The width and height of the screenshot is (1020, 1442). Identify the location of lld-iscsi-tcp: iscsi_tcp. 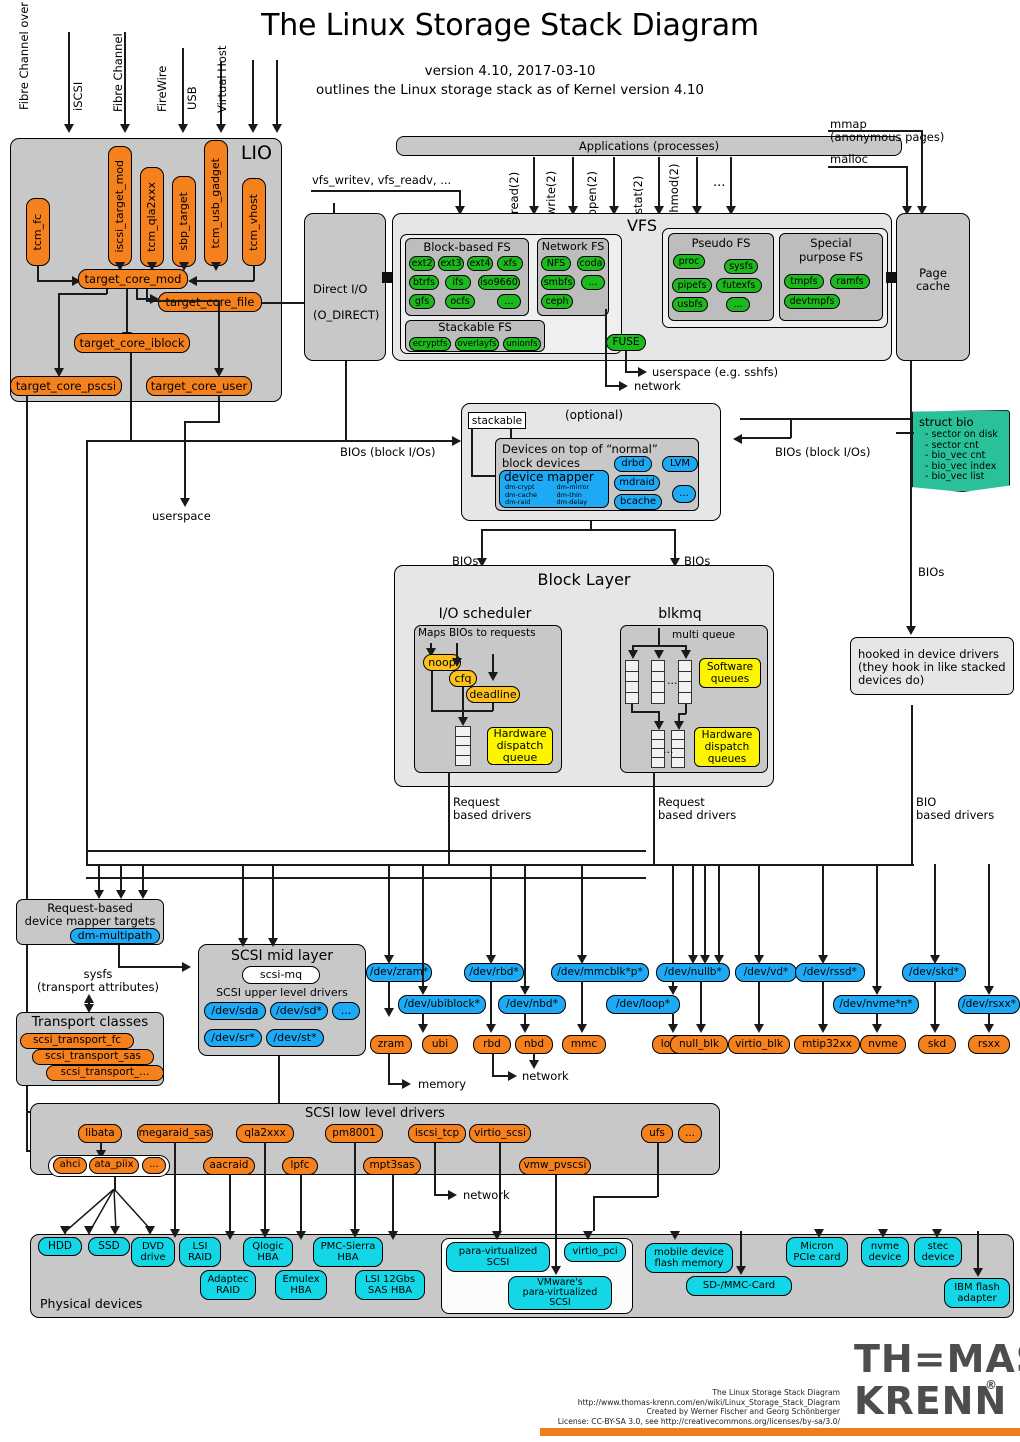
(437, 1133).